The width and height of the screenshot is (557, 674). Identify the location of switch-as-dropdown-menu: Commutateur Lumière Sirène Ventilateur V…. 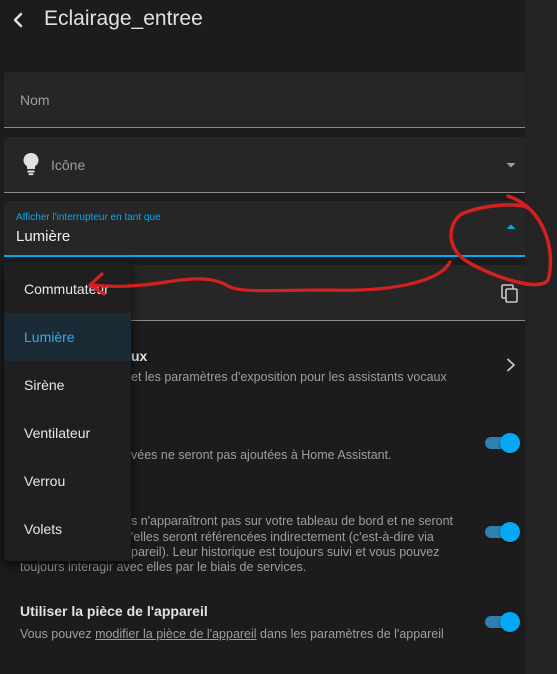
(67, 411).